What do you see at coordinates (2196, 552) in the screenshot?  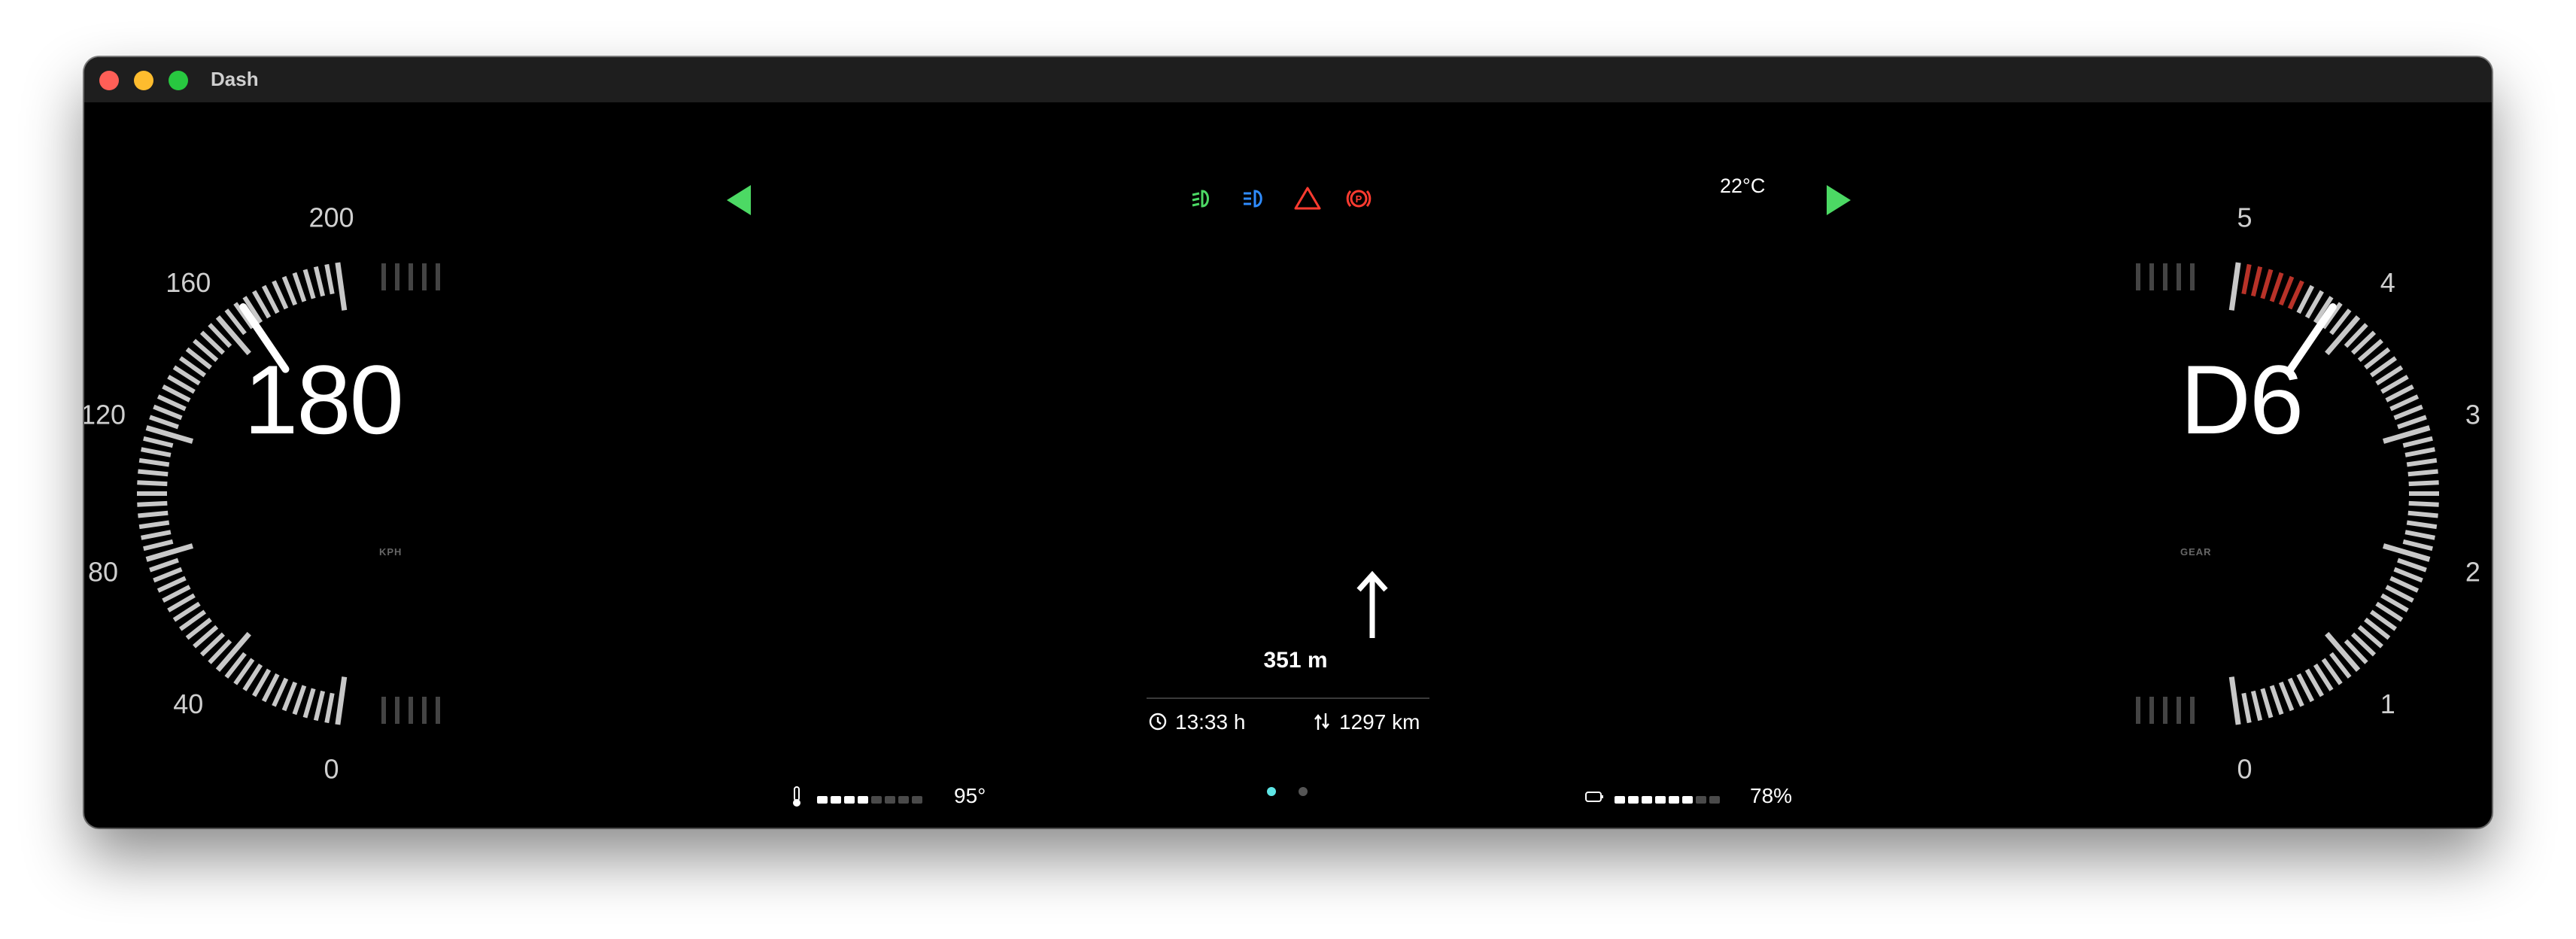 I see `gear-unit: GEAR` at bounding box center [2196, 552].